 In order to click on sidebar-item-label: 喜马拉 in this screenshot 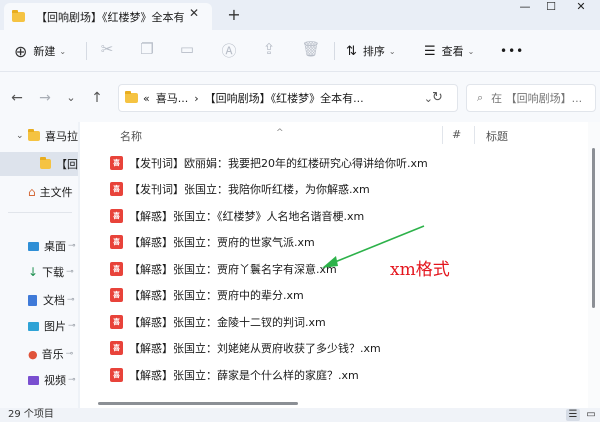, I will do `click(61, 136)`.